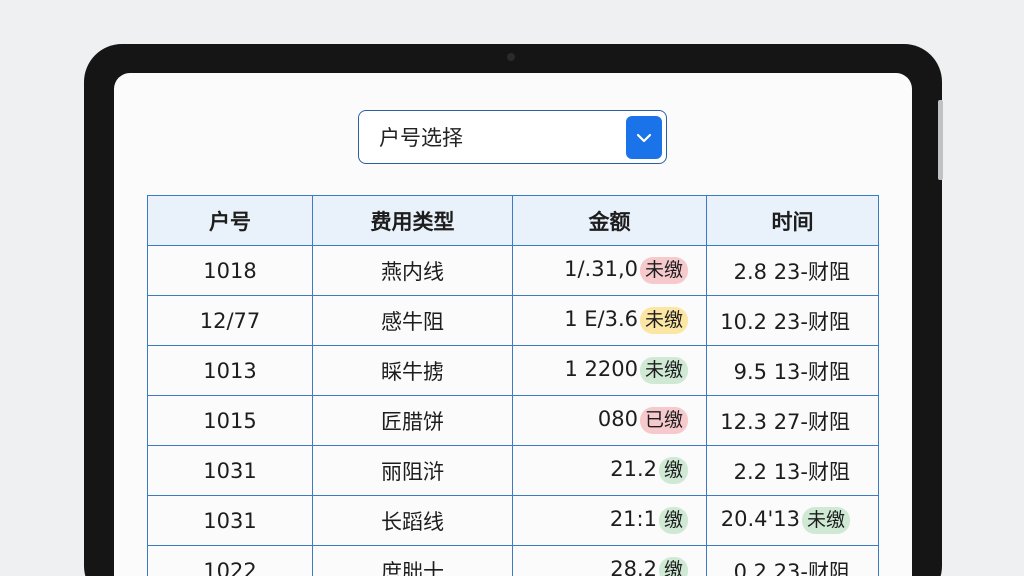 The image size is (1024, 576). I want to click on cell-amount: 28.2 缴, so click(609, 560).